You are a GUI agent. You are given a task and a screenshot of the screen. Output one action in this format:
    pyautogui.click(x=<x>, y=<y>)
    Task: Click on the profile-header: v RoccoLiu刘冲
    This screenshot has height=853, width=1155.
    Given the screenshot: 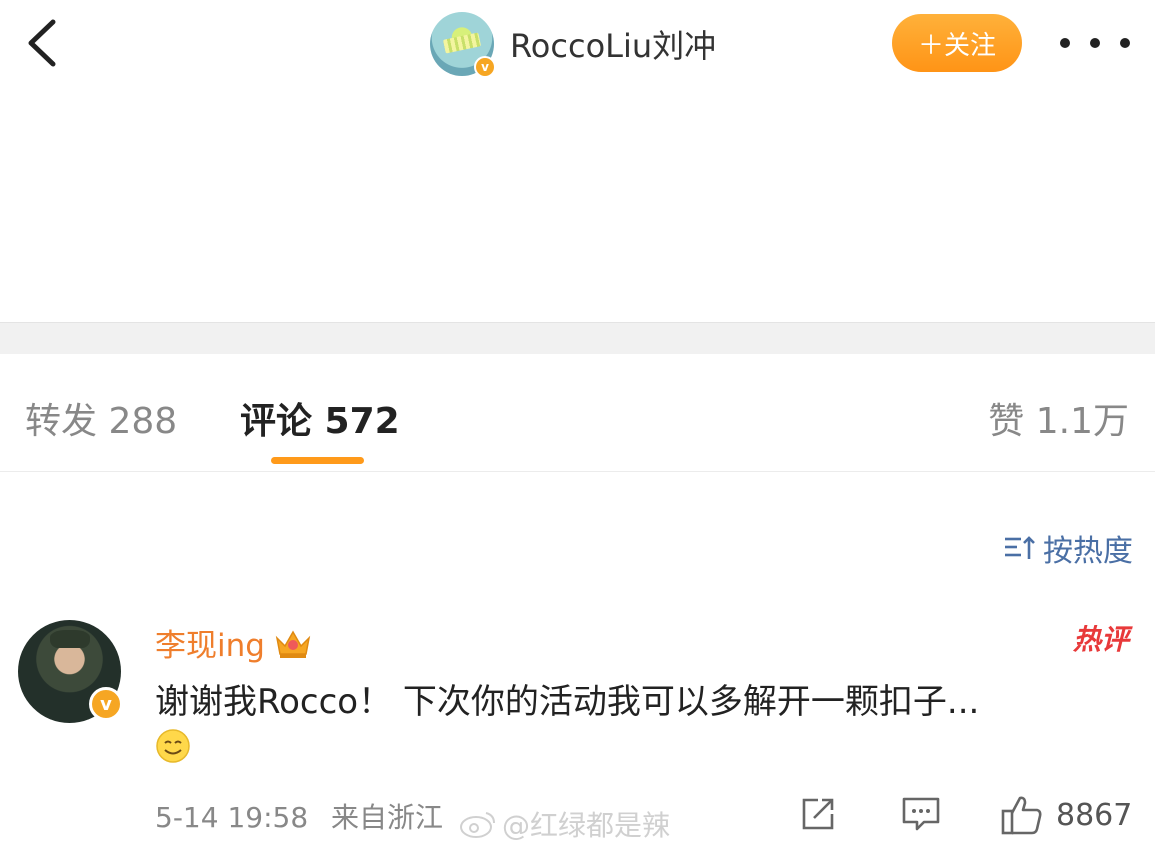 What is the action you would take?
    pyautogui.click(x=573, y=45)
    